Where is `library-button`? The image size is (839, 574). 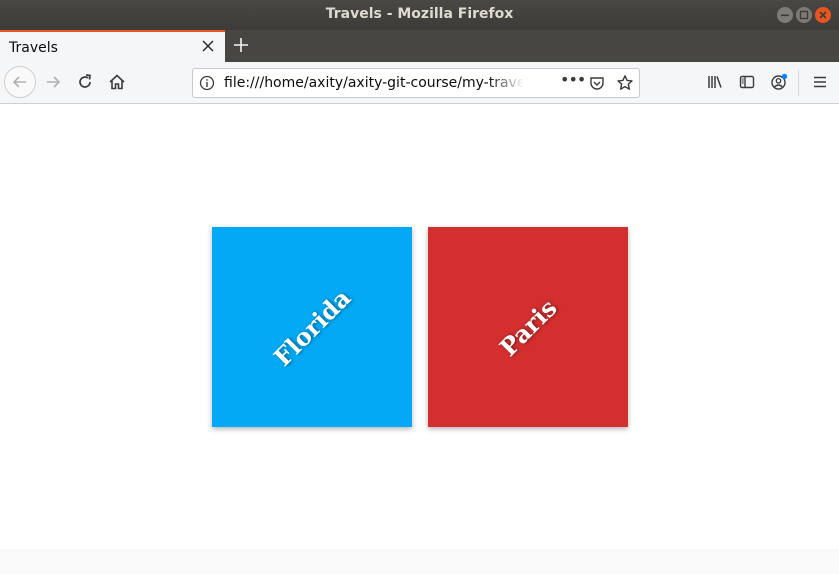 library-button is located at coordinates (715, 82).